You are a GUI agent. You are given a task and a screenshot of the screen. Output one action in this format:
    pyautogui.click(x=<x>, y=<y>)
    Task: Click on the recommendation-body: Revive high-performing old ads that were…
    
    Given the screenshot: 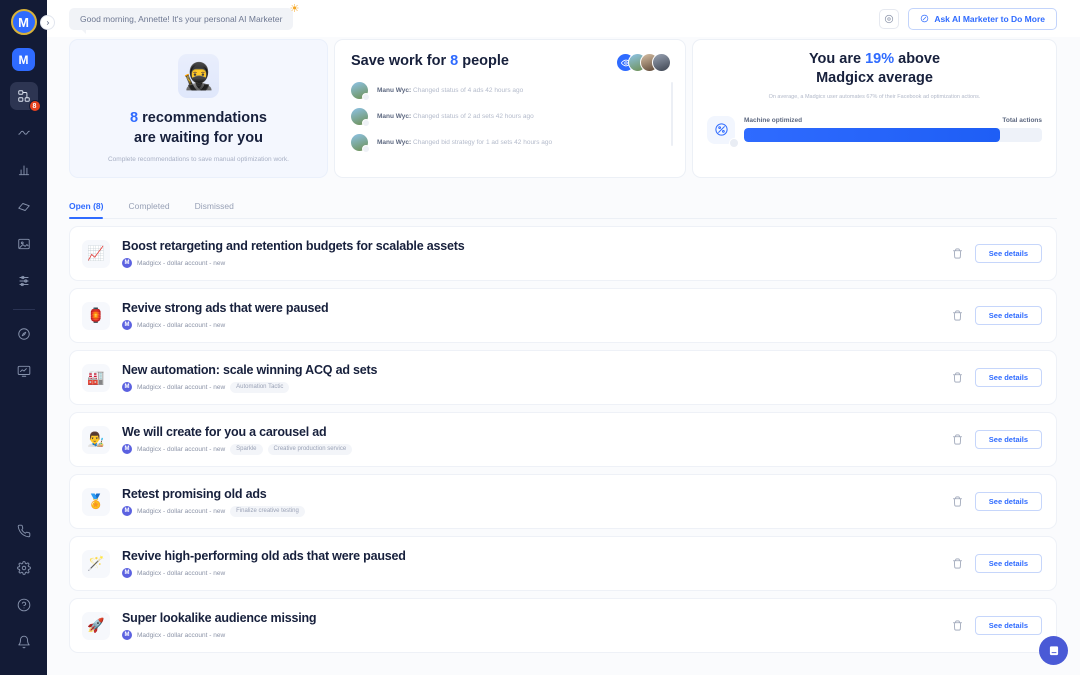 What is the action you would take?
    pyautogui.click(x=264, y=564)
    